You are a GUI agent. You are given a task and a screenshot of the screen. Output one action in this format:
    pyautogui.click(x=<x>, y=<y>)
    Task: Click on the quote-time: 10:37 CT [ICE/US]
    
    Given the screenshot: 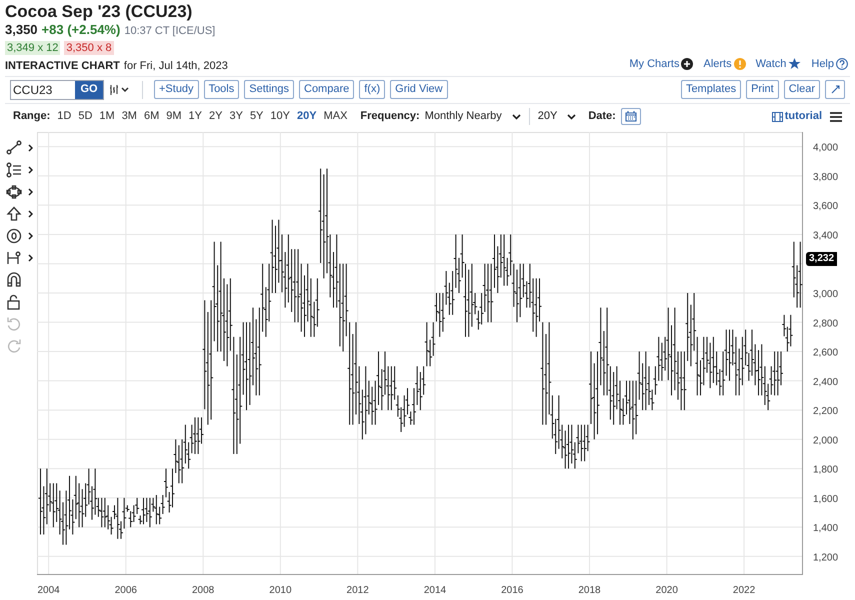 What is the action you would take?
    pyautogui.click(x=170, y=31)
    